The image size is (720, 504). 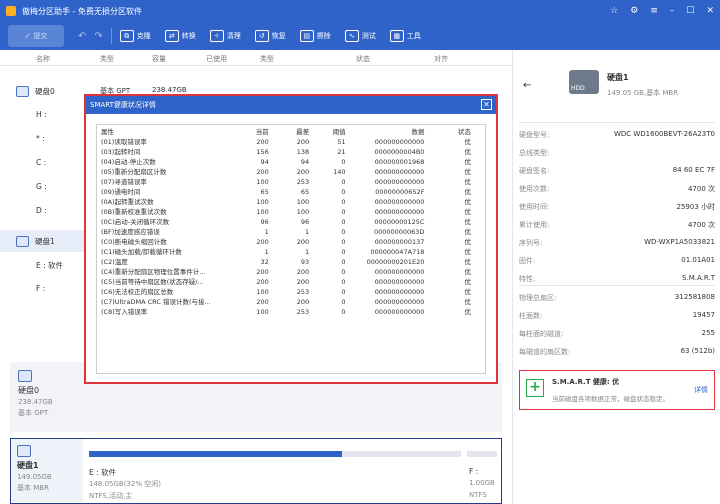 I want to click on header-status: 状态, so click(x=464, y=132).